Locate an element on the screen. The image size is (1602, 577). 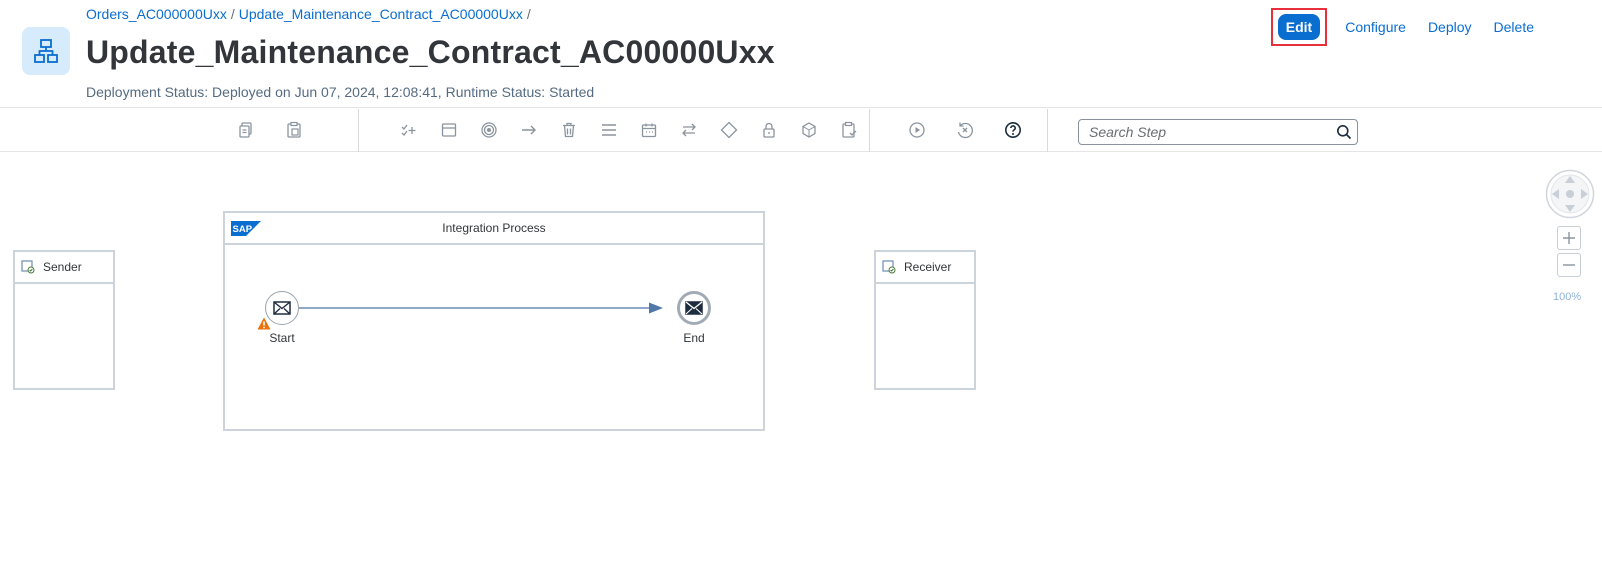
event-icon is located at coordinates (489, 130).